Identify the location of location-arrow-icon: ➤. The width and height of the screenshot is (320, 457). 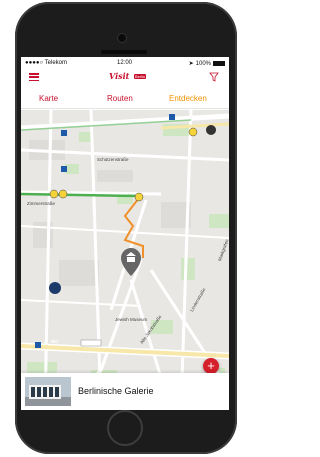
(191, 64).